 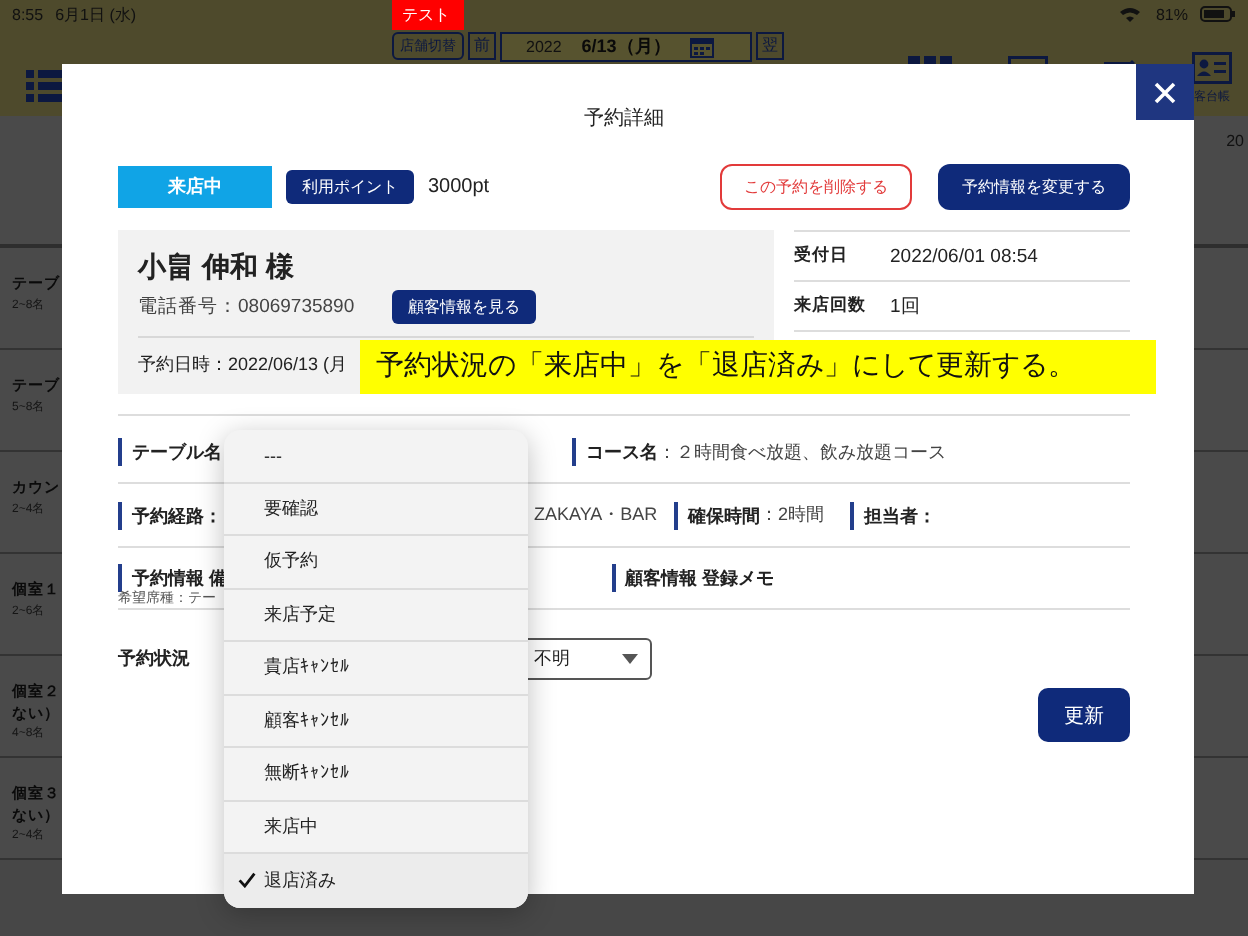 I want to click on status-time: 8:55, so click(x=28, y=14).